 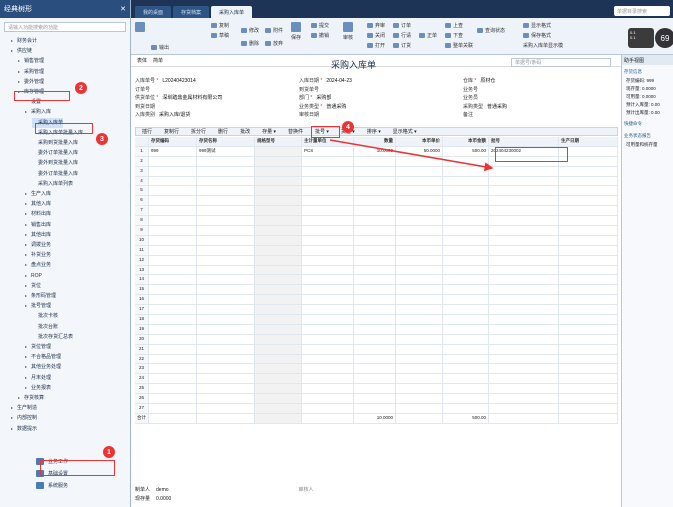 What do you see at coordinates (153, 12) in the screenshot?
I see `tab-desktop: 我的桌面` at bounding box center [153, 12].